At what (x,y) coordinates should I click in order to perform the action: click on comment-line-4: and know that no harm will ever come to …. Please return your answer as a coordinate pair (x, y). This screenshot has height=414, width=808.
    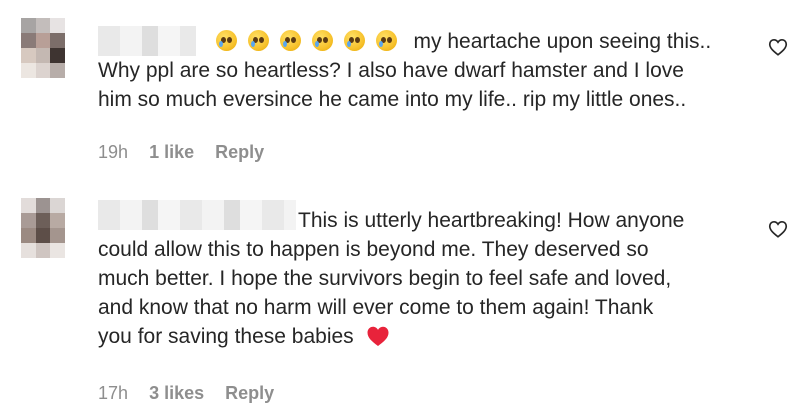
    Looking at the image, I should click on (376, 307).